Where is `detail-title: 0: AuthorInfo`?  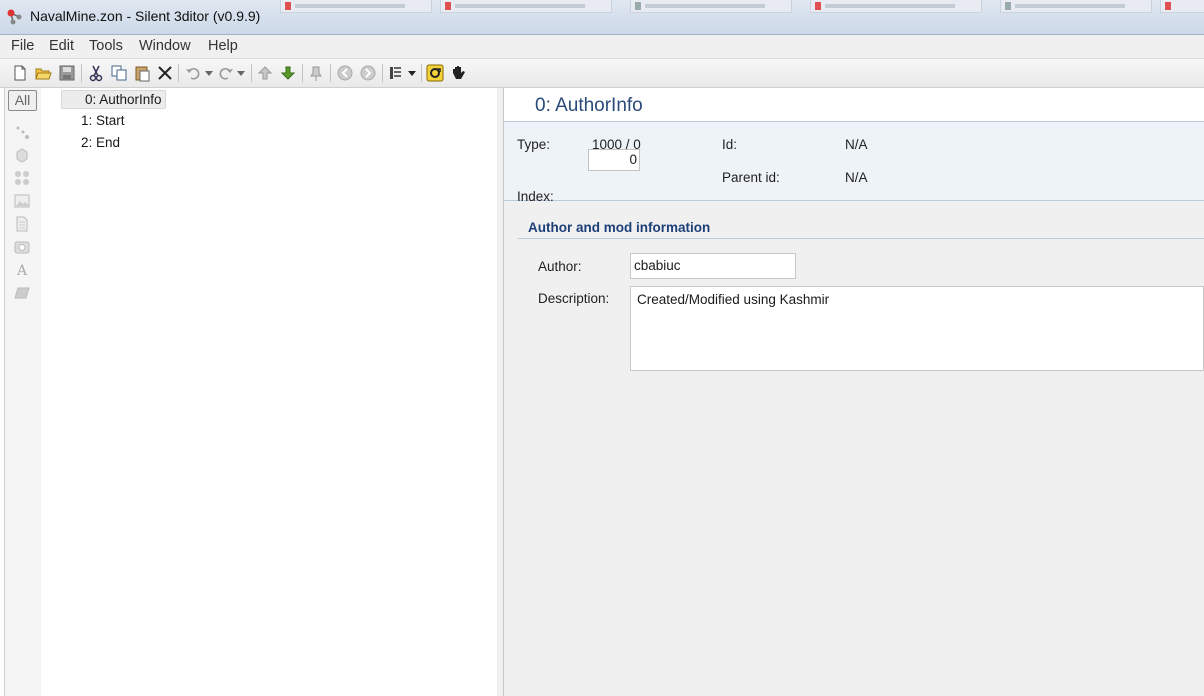 detail-title: 0: AuthorInfo is located at coordinates (589, 105).